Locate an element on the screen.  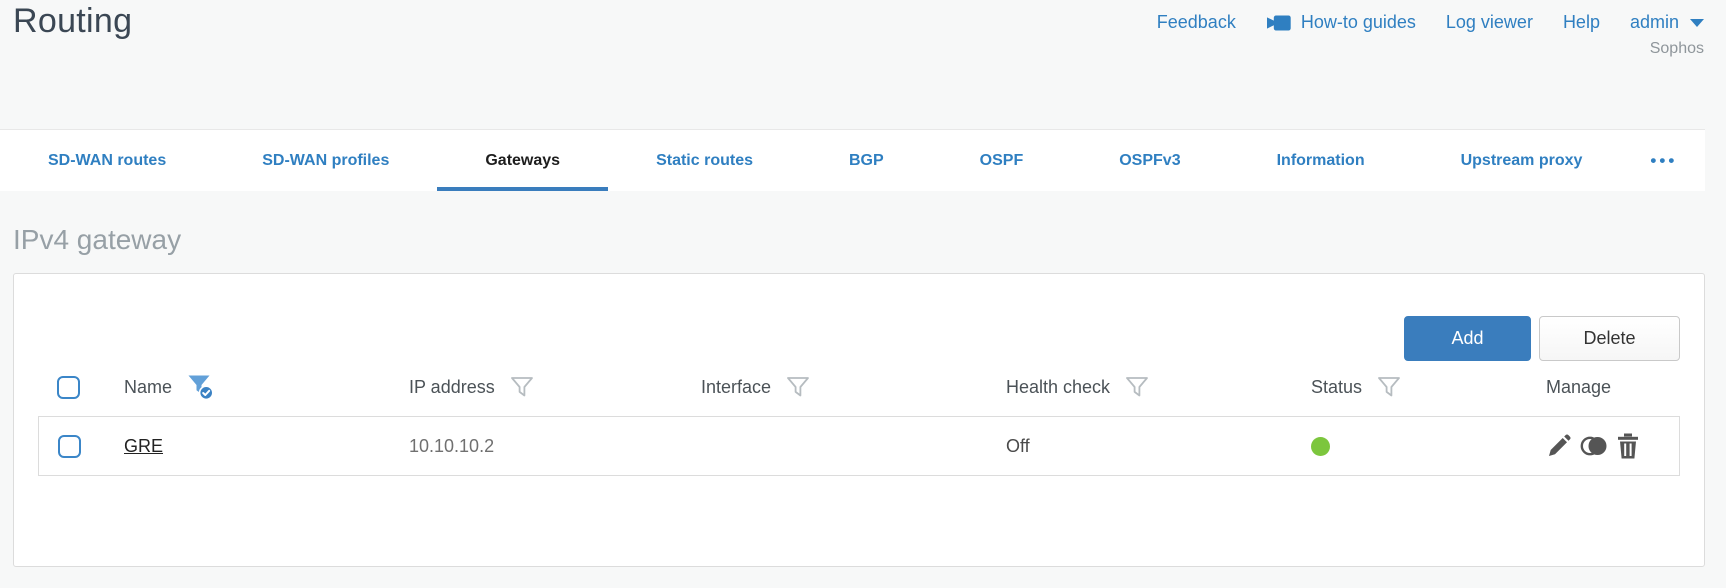
admin-label: admin is located at coordinates (1654, 22).